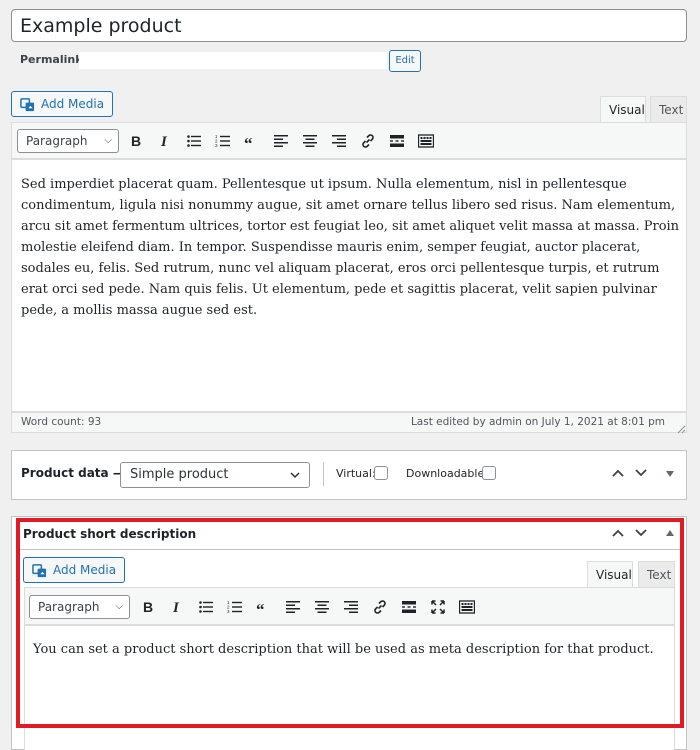 The image size is (700, 750). I want to click on chevron-down-icon: ⌵, so click(108, 140).